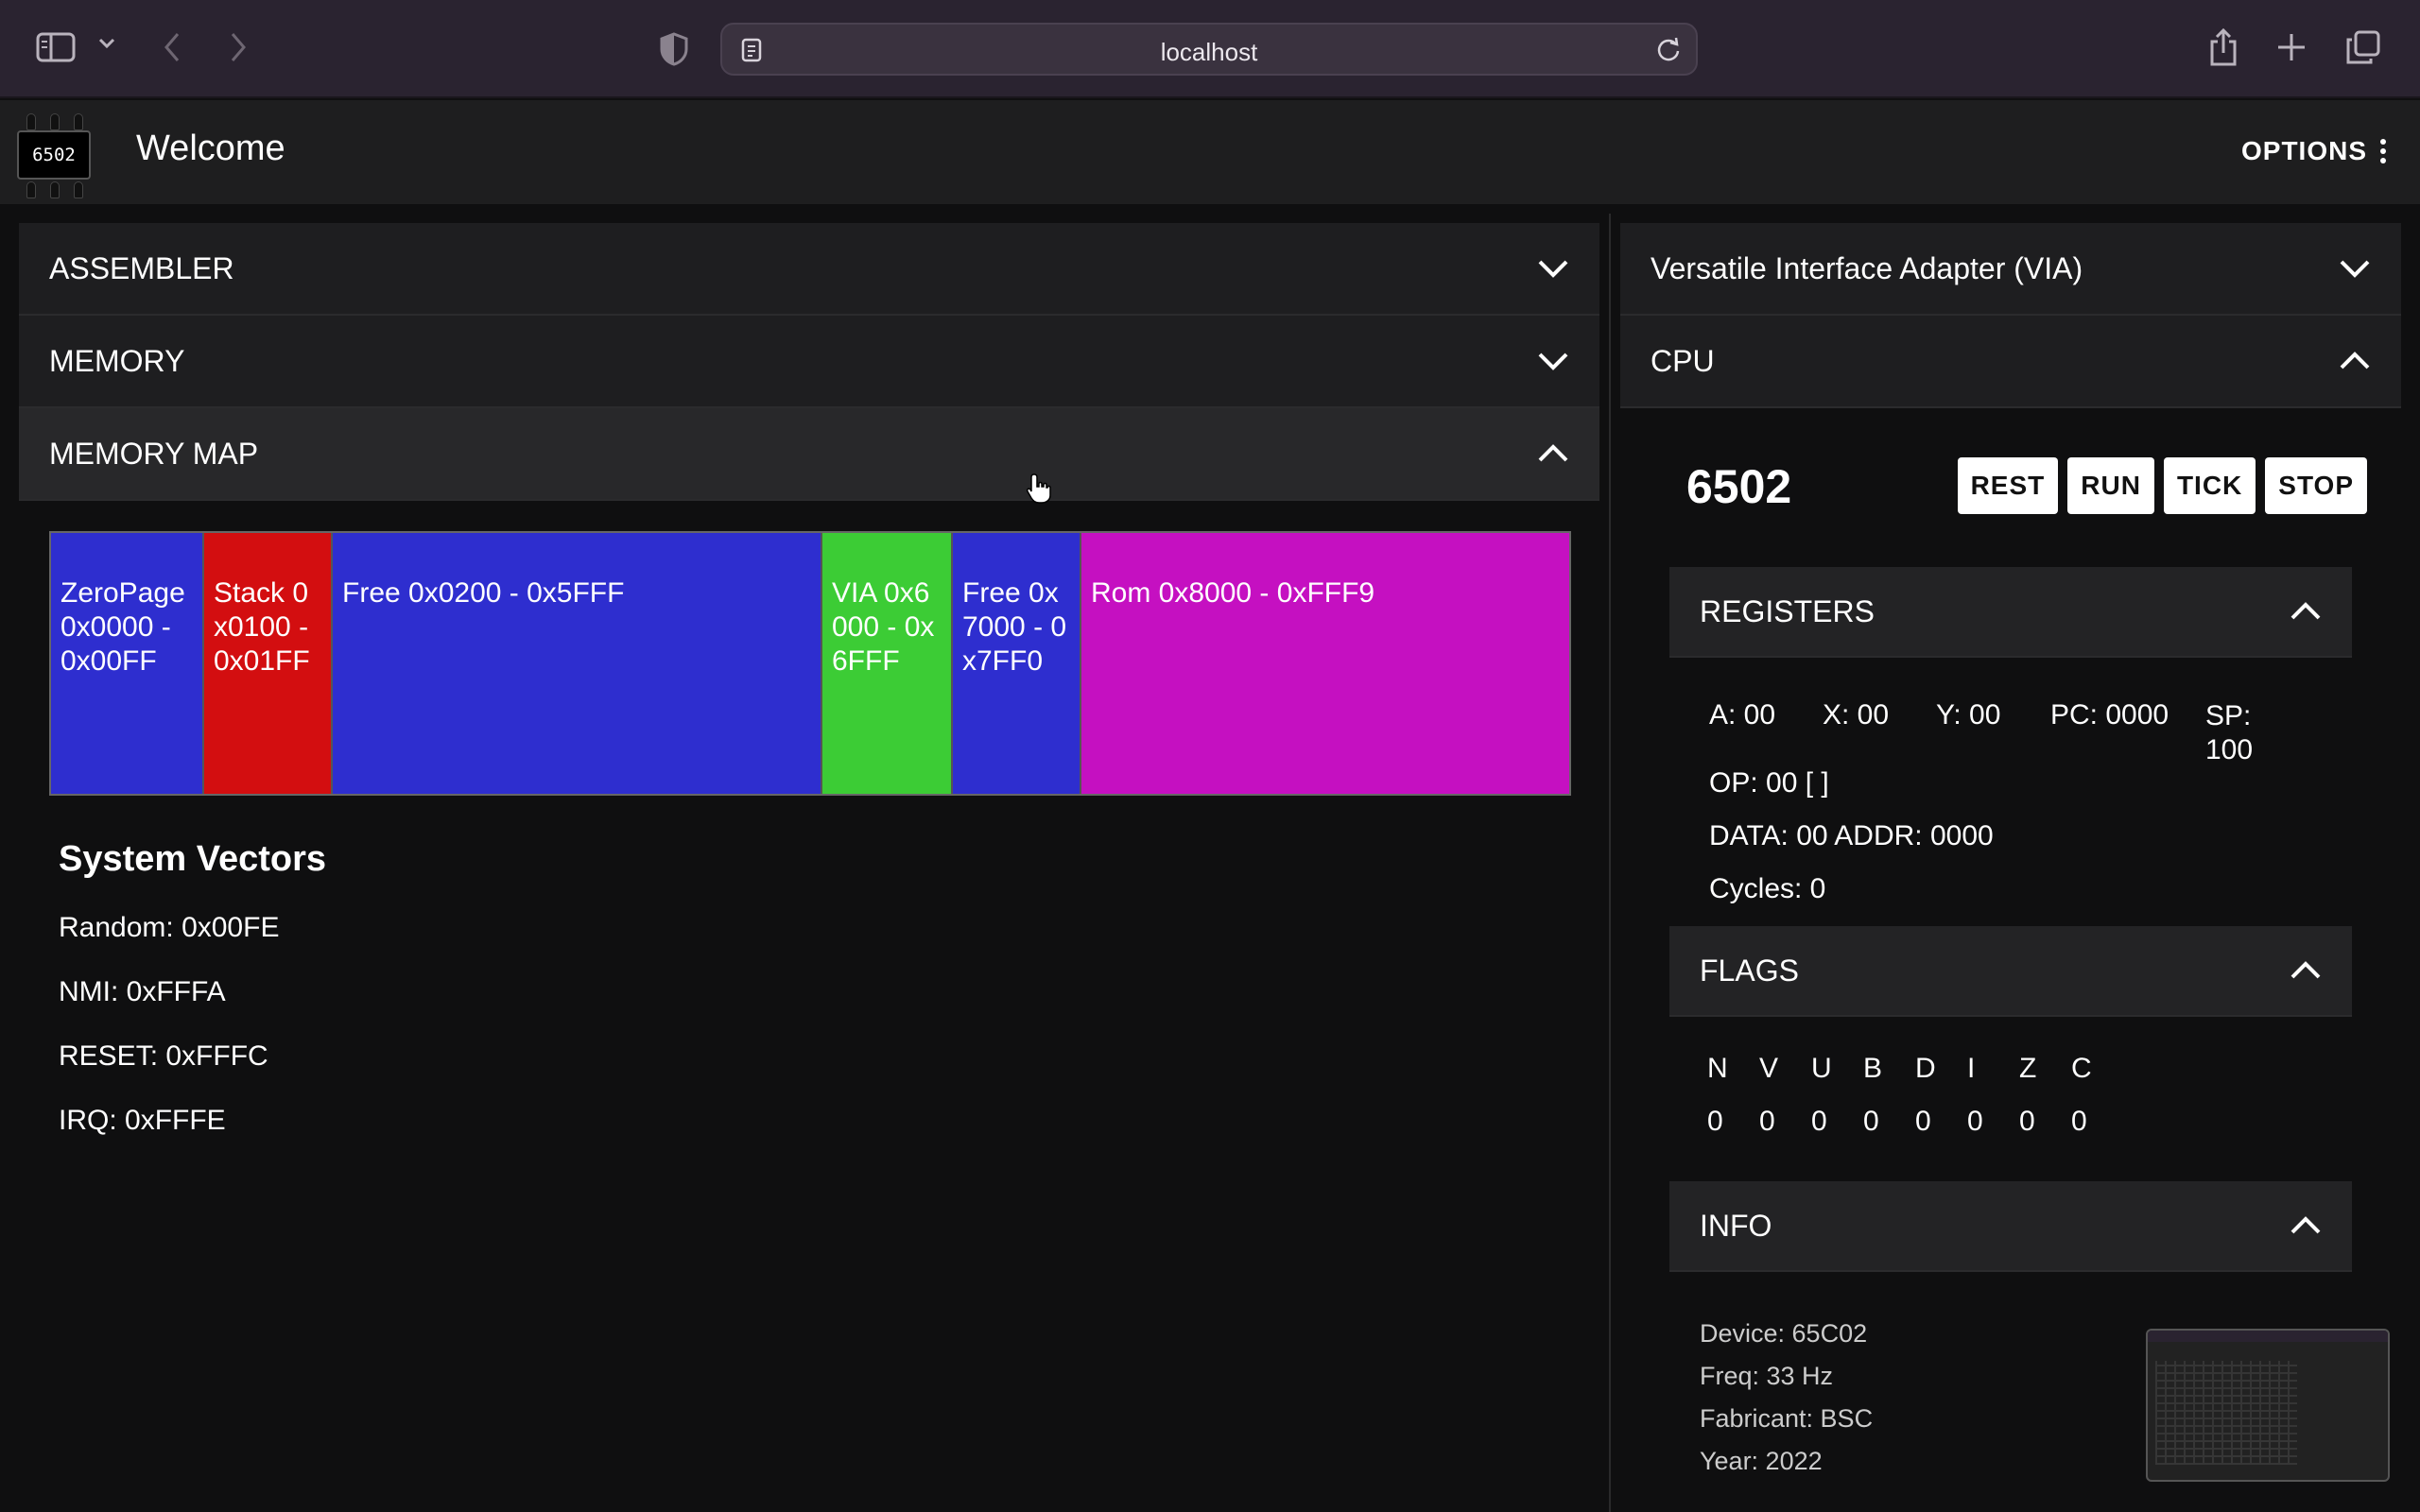  What do you see at coordinates (2363, 47) in the screenshot?
I see `tab-overview-icon` at bounding box center [2363, 47].